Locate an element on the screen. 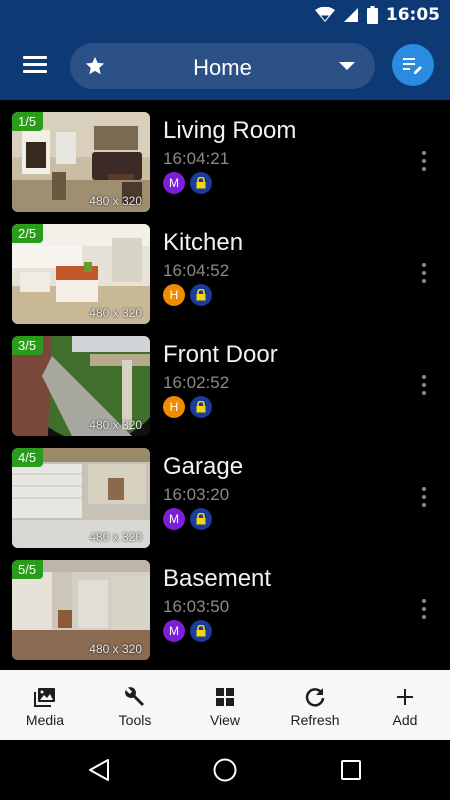 The height and width of the screenshot is (800, 450). tab-label: Add is located at coordinates (405, 720).